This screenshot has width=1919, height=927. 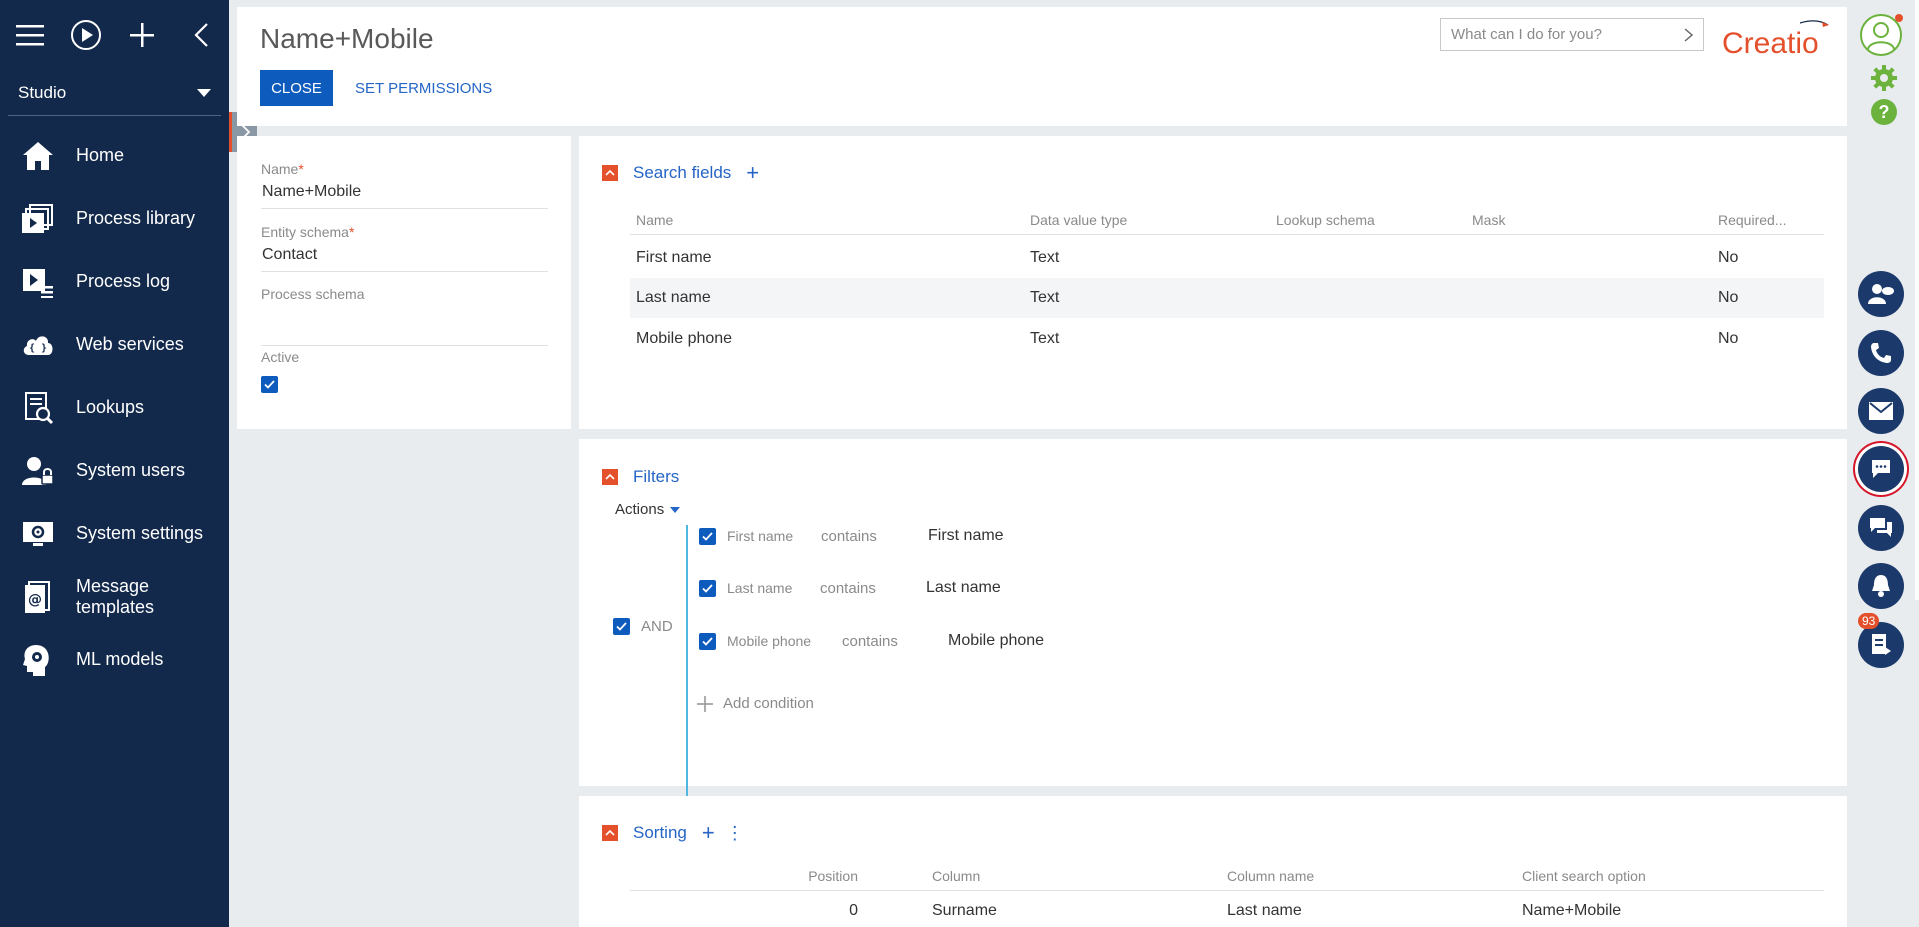 What do you see at coordinates (114, 470) in the screenshot?
I see `sidebar-item-system-users: System users` at bounding box center [114, 470].